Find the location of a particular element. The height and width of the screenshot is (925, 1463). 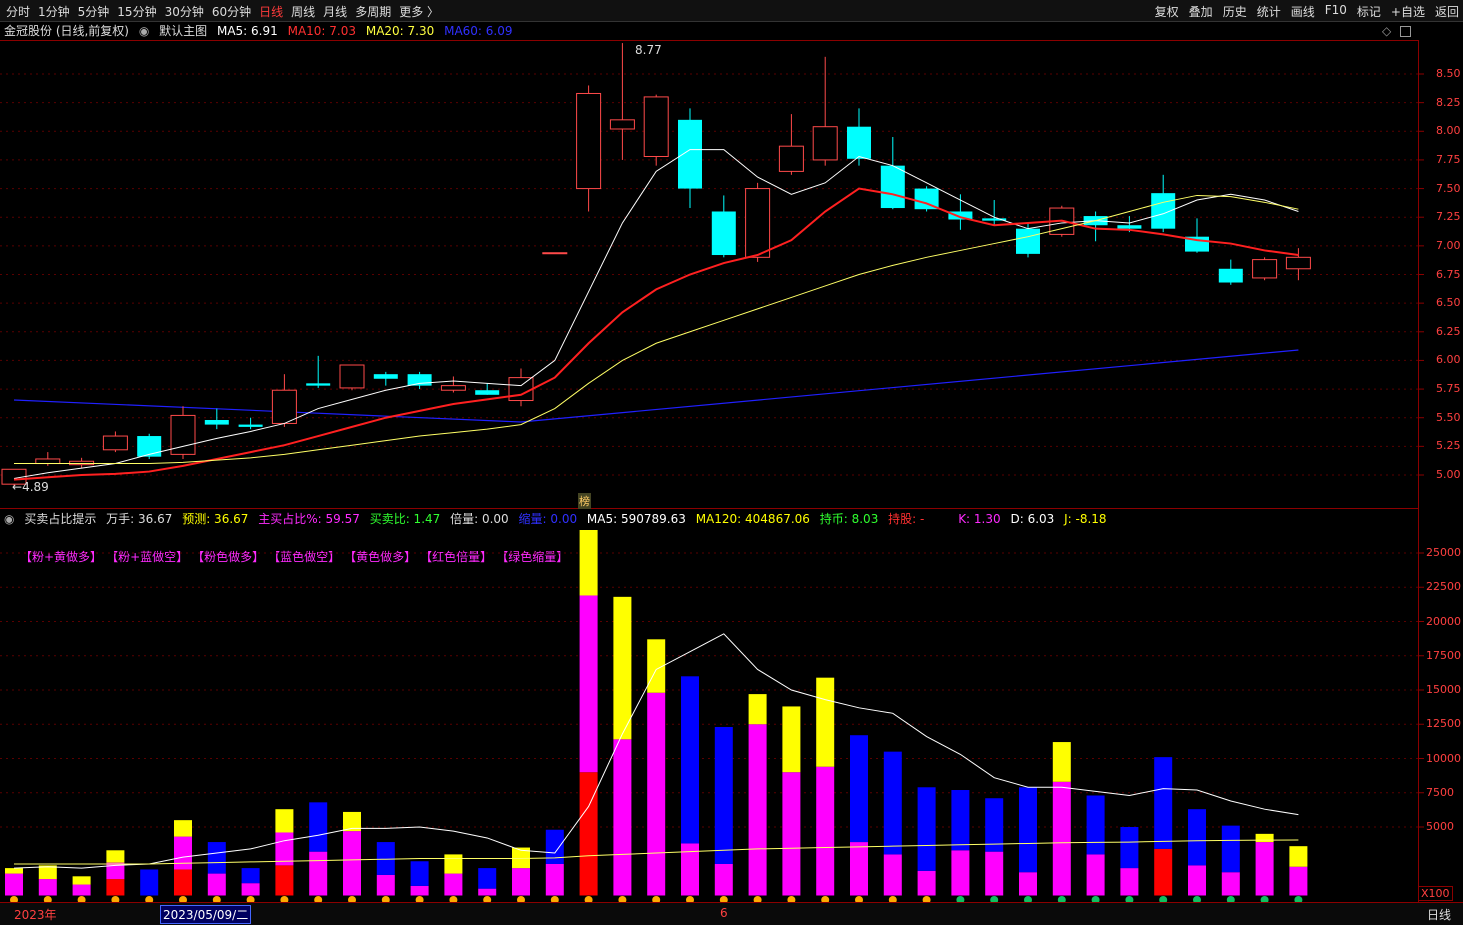

high-price-label: 8.77 is located at coordinates (648, 50).